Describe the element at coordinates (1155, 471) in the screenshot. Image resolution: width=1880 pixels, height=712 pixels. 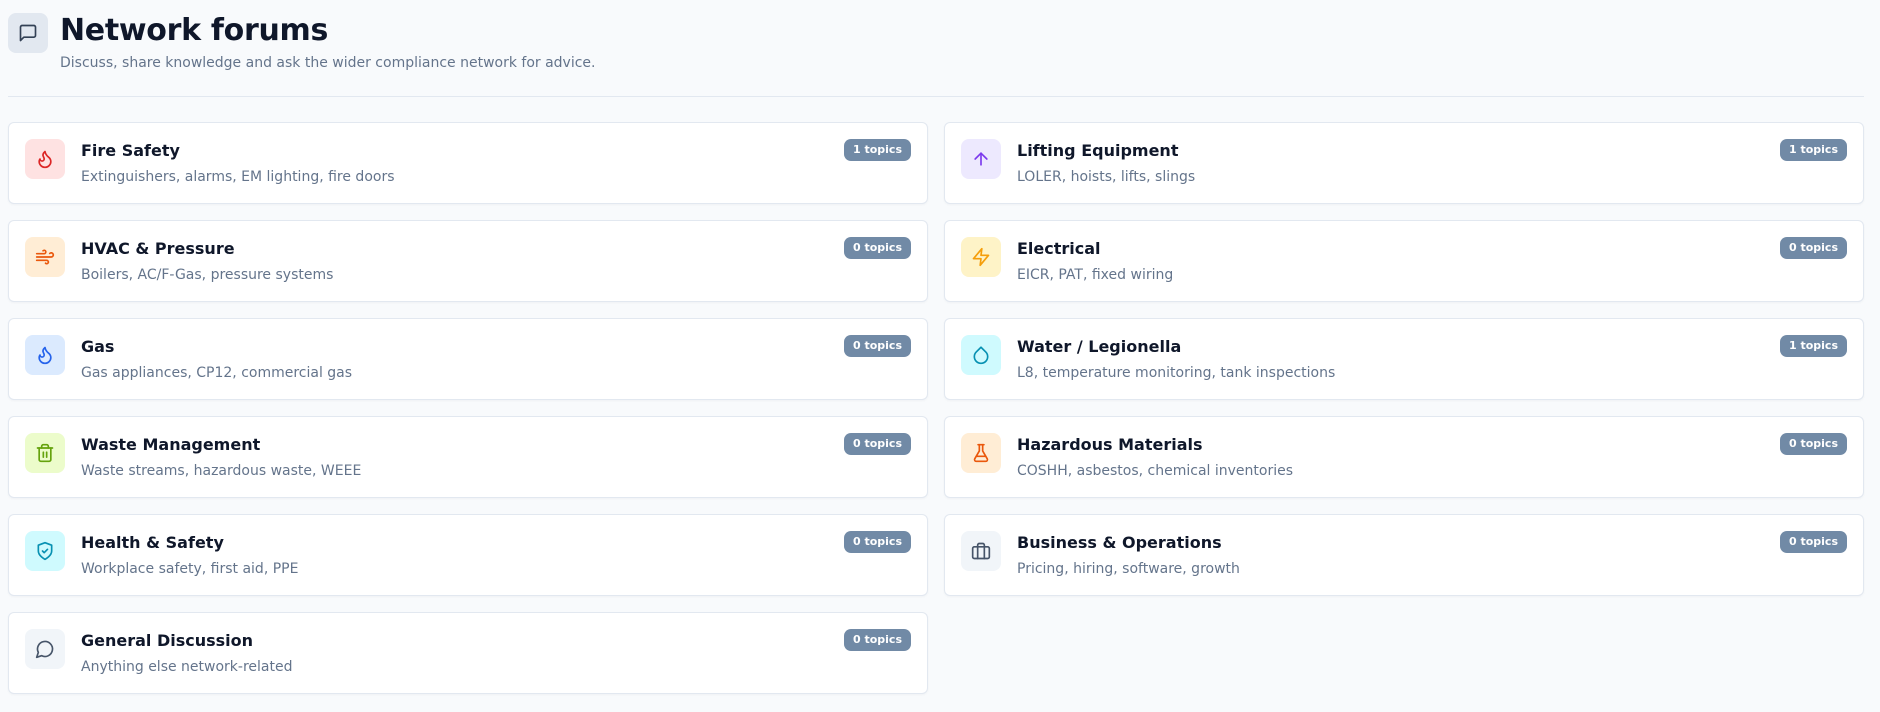
I see `forum-description: COSHH, asbestos, chemical inventories` at that location.